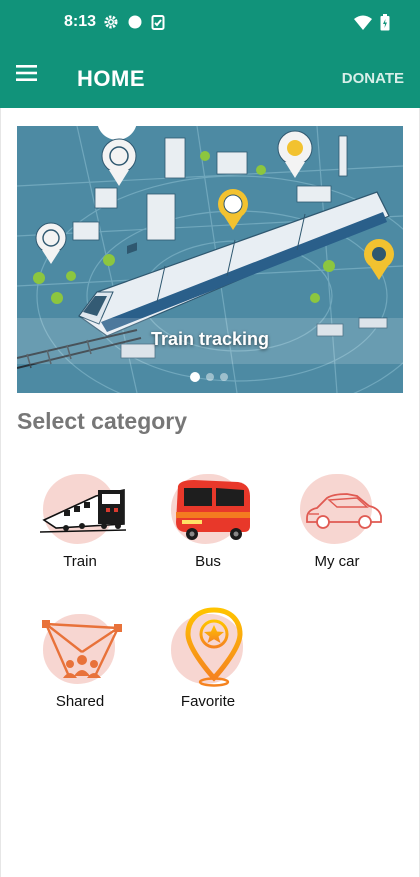 This screenshot has width=420, height=877. I want to click on hamburger-menu-icon, so click(30, 77).